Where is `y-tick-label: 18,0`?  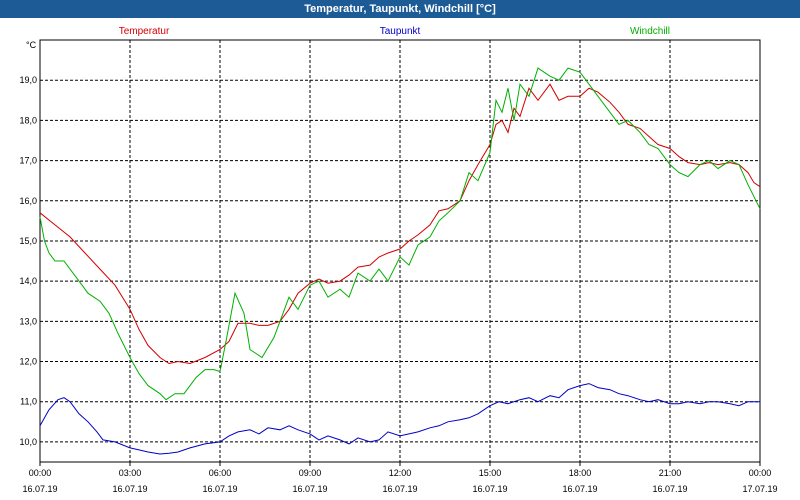 y-tick-label: 18,0 is located at coordinates (28, 120).